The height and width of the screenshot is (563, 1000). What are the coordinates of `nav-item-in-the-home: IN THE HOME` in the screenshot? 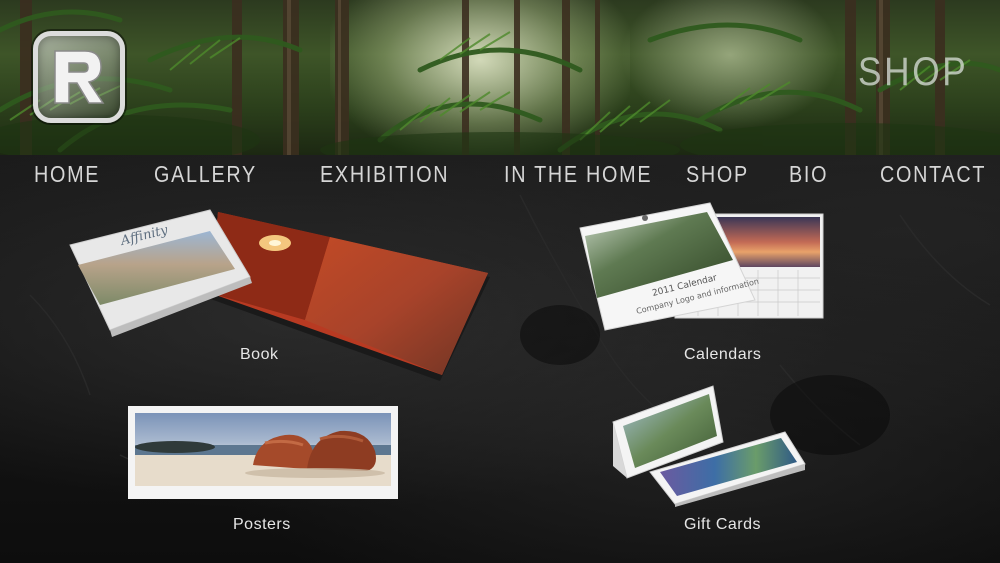 It's located at (578, 174).